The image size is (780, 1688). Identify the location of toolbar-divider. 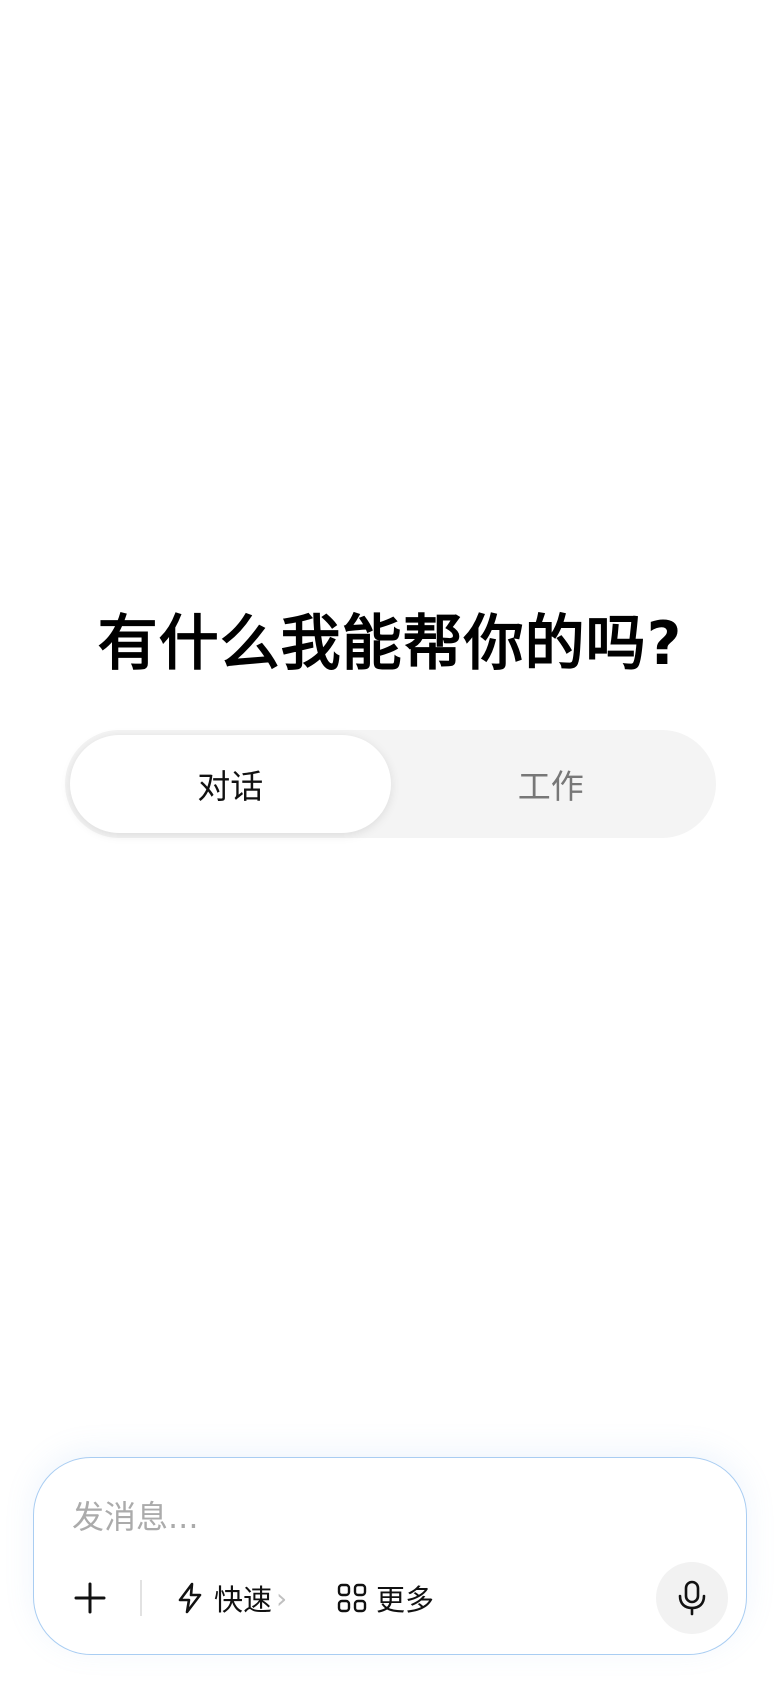
(141, 1598).